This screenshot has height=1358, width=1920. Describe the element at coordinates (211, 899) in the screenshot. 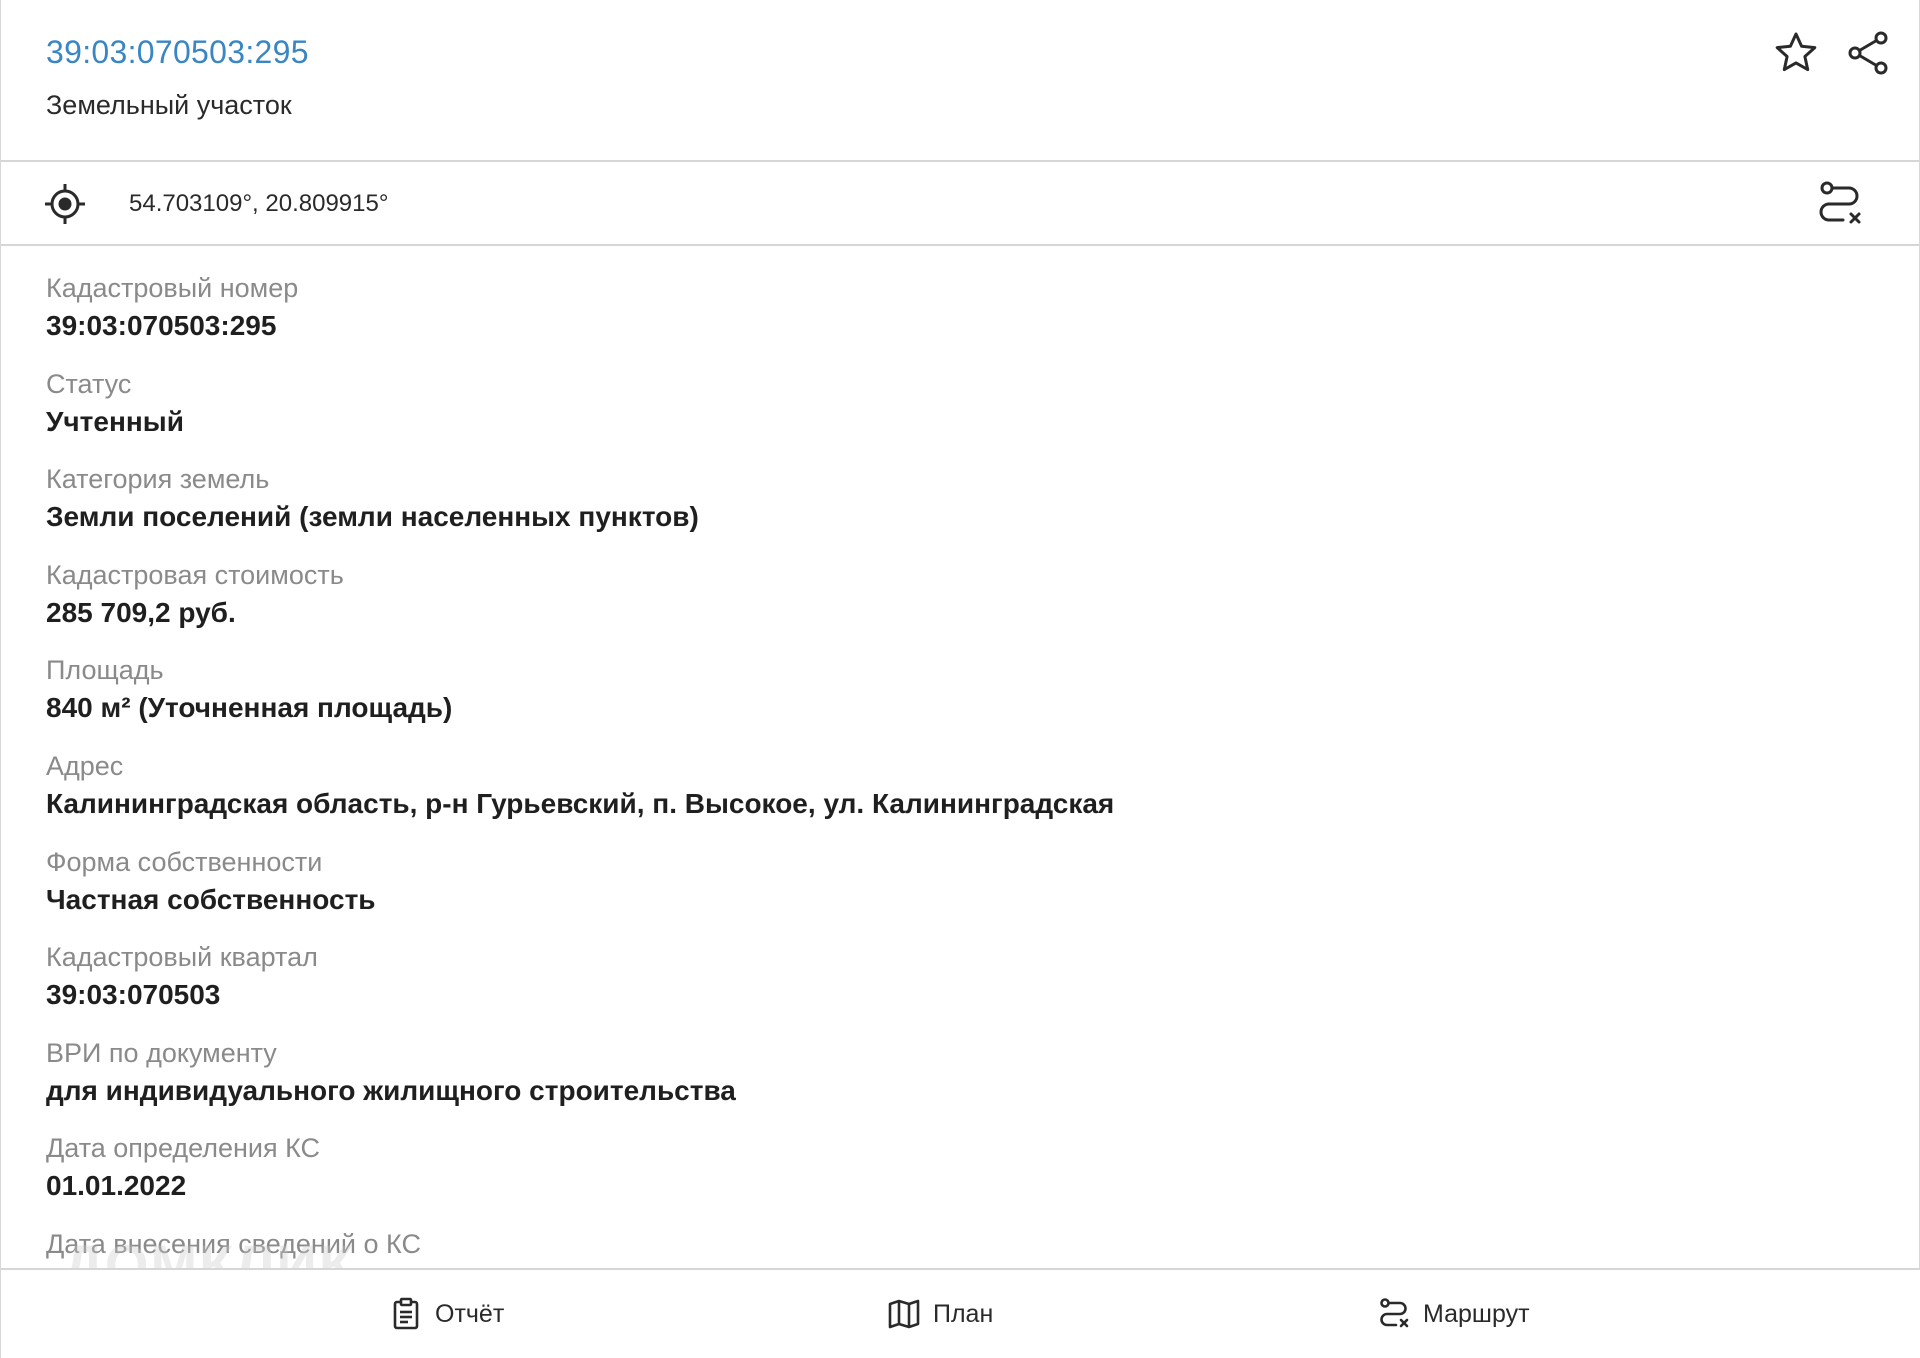

I see `property-value: Частная собственность` at that location.